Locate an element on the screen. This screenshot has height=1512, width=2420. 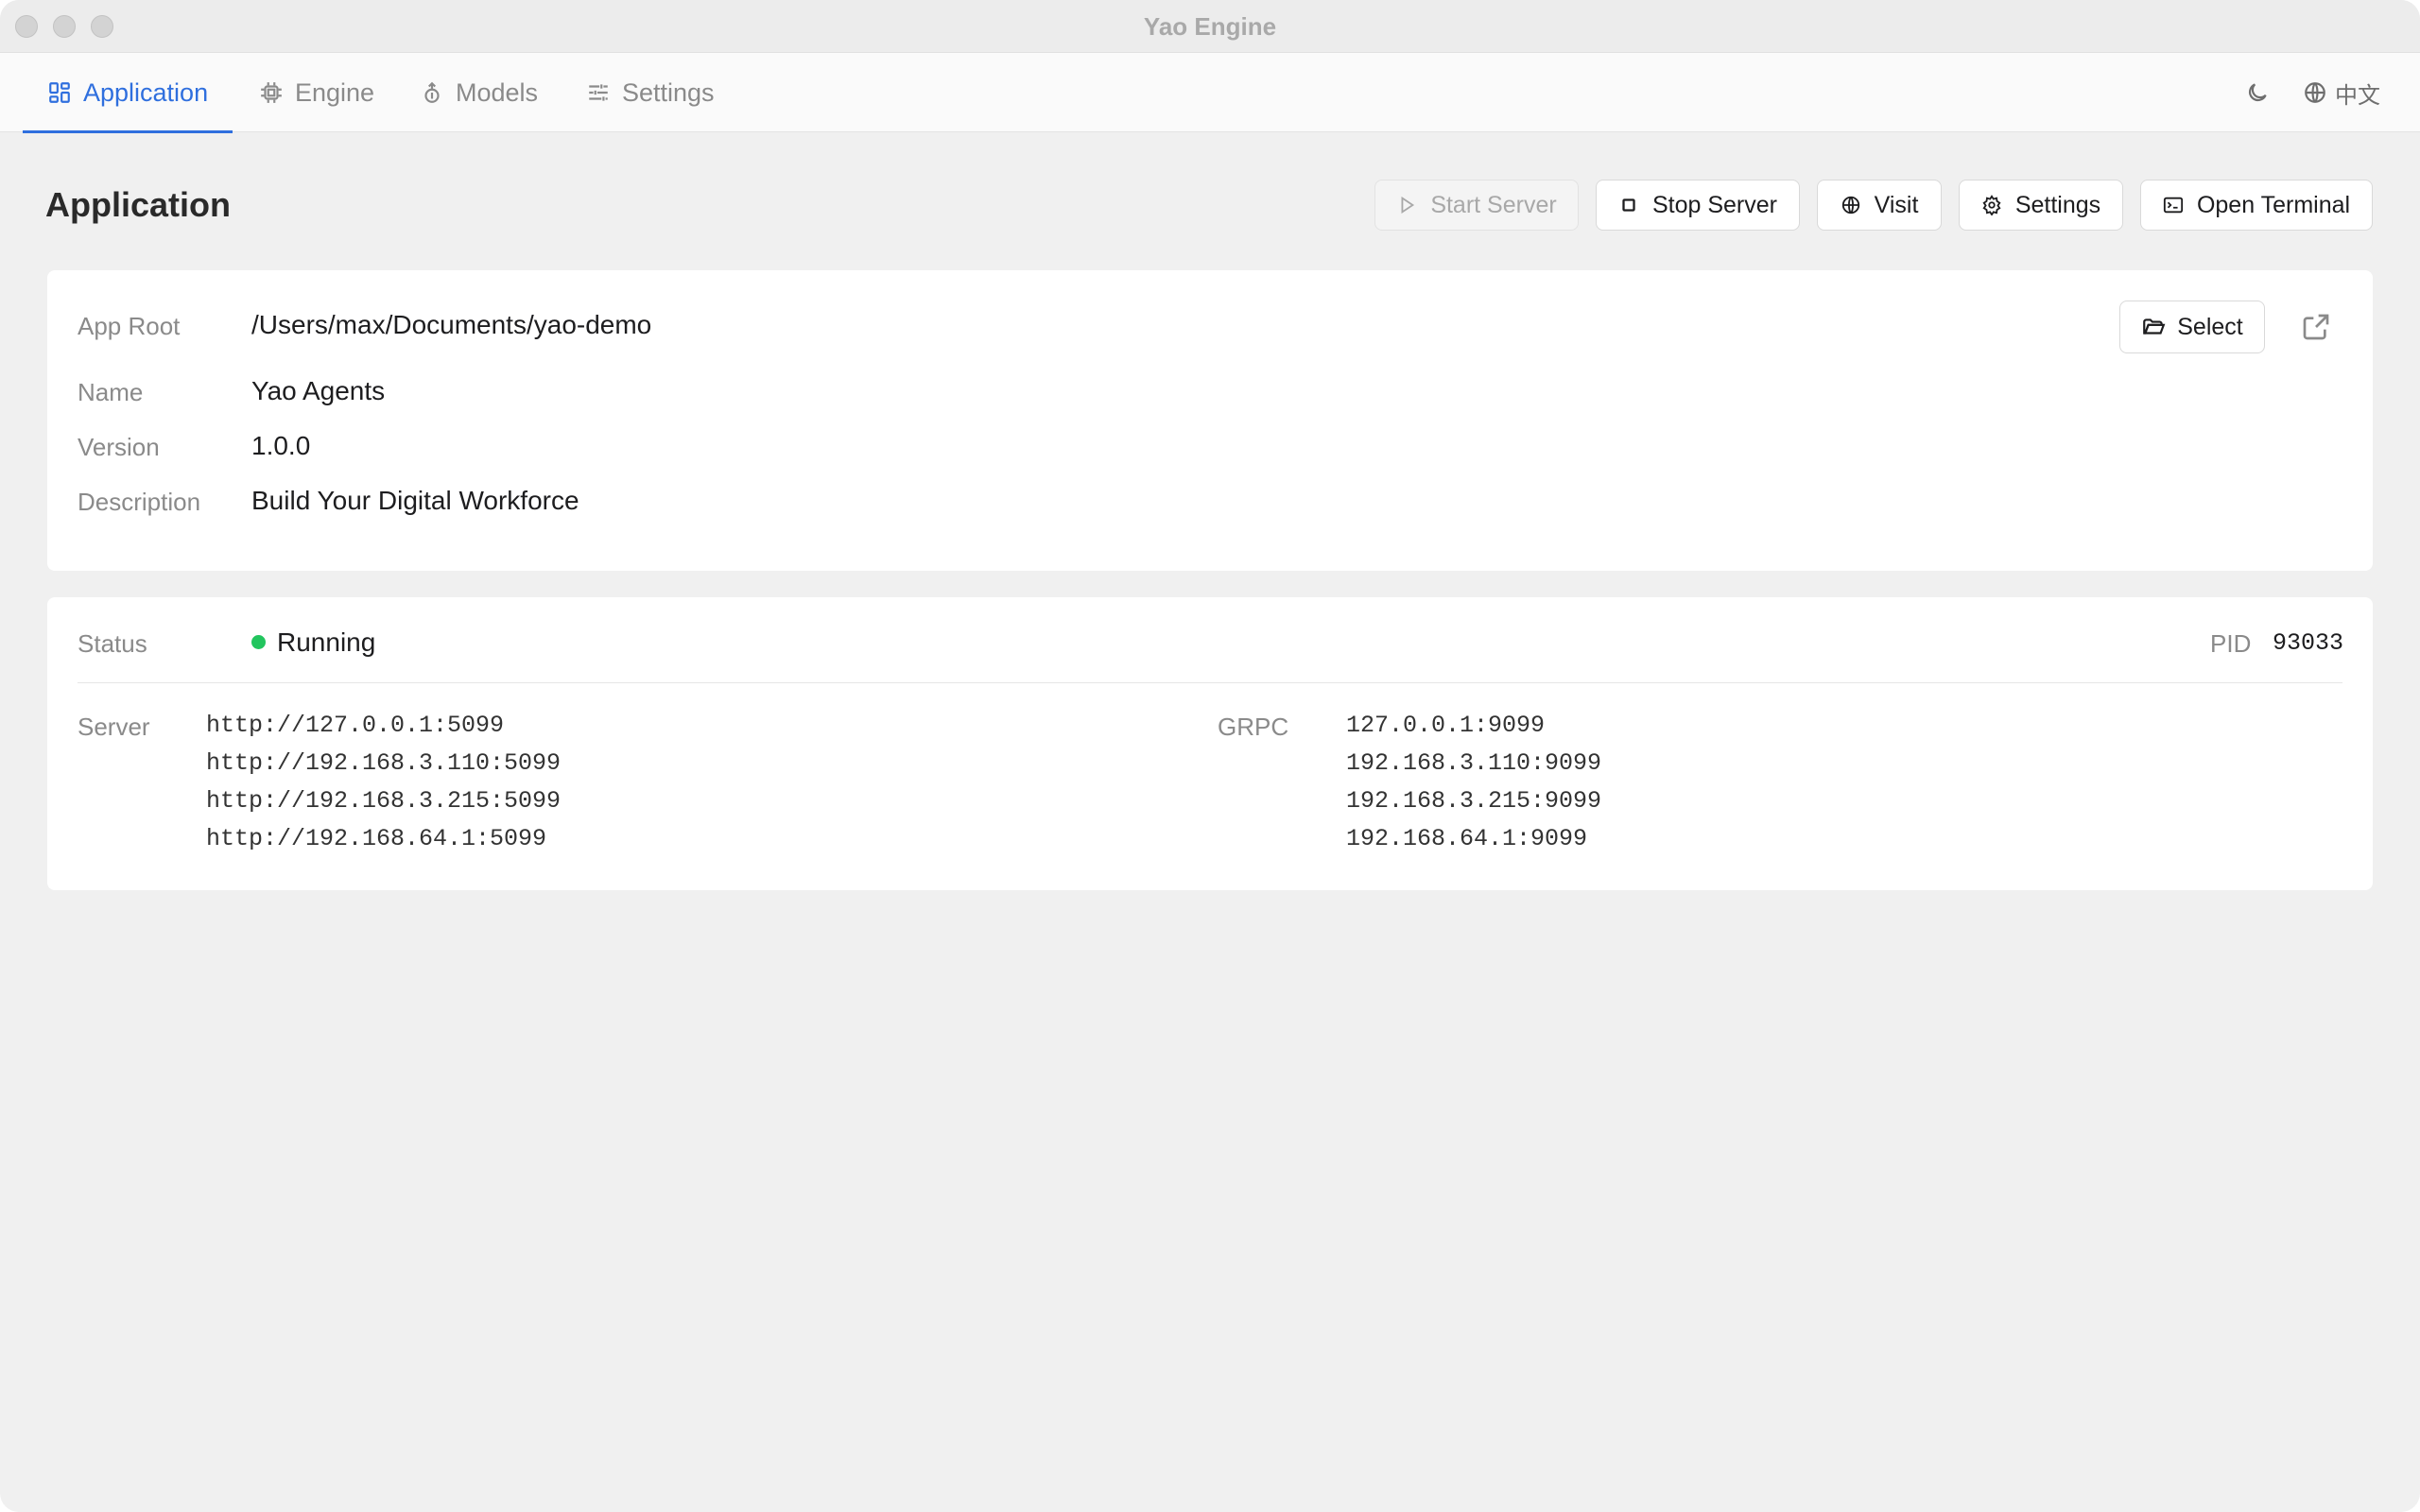
select-label: Select is located at coordinates (2210, 326).